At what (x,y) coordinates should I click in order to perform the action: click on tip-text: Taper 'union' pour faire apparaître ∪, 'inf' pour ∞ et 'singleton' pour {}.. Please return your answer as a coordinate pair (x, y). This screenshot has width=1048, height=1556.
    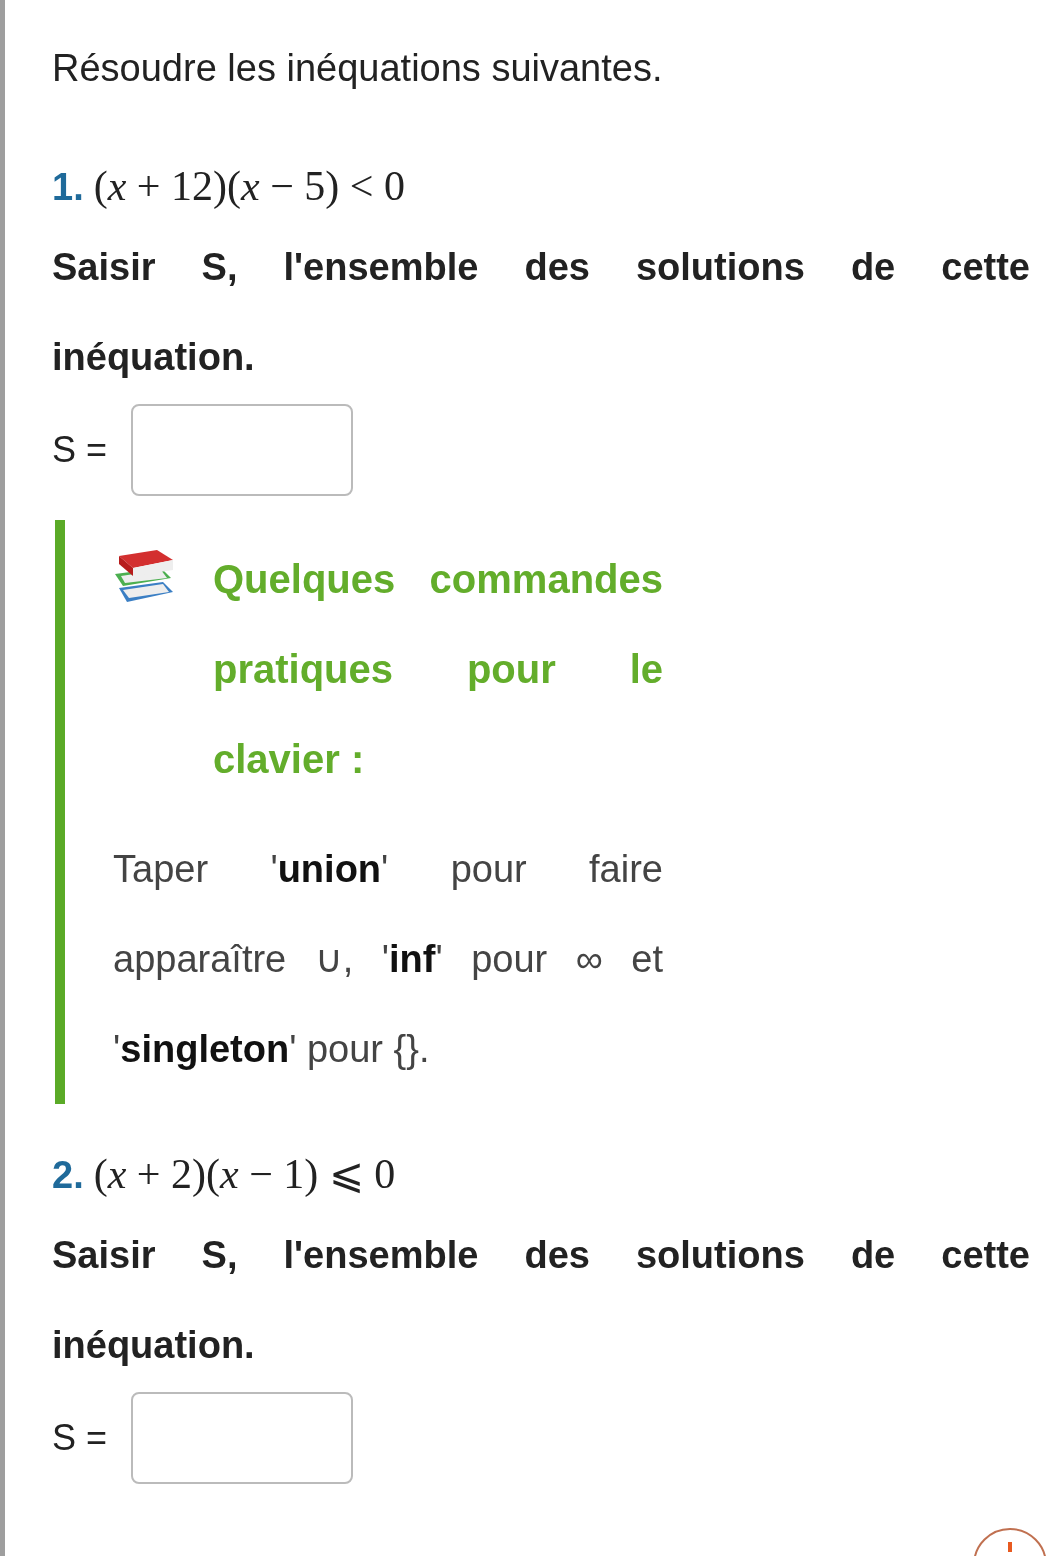
    Looking at the image, I should click on (388, 959).